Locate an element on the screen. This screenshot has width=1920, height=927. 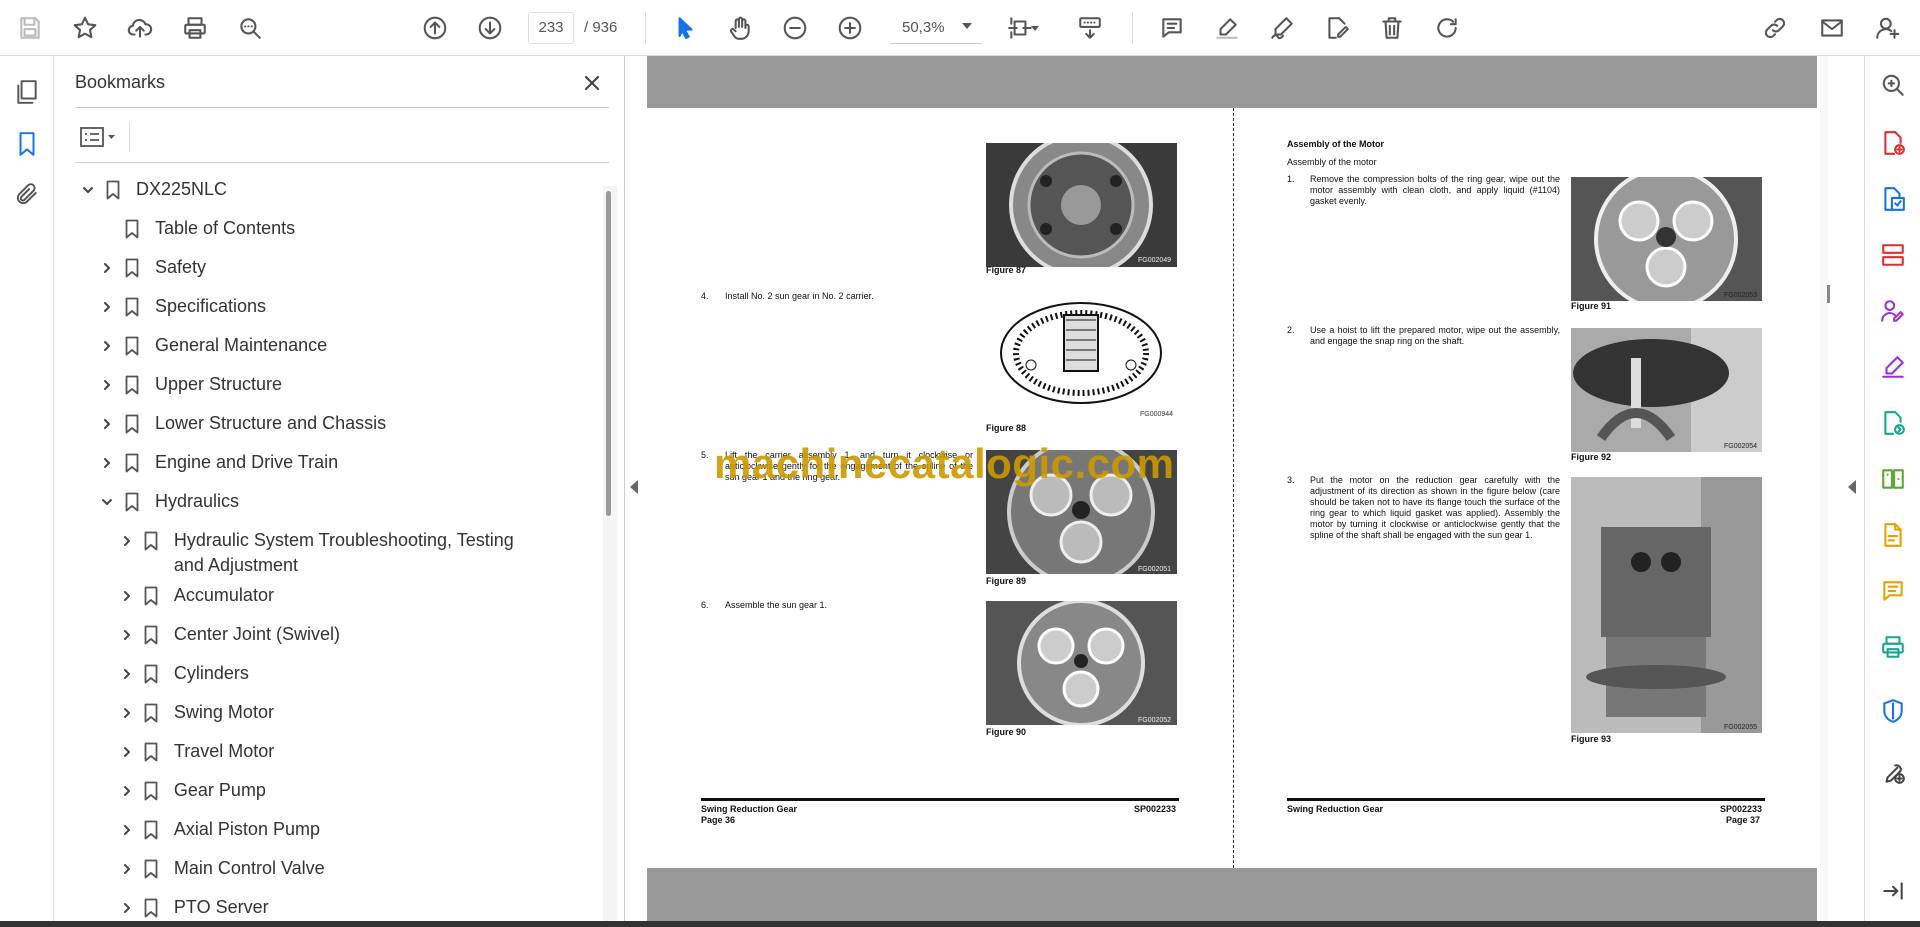
figure-caption: Figure 88 is located at coordinates (1006, 428).